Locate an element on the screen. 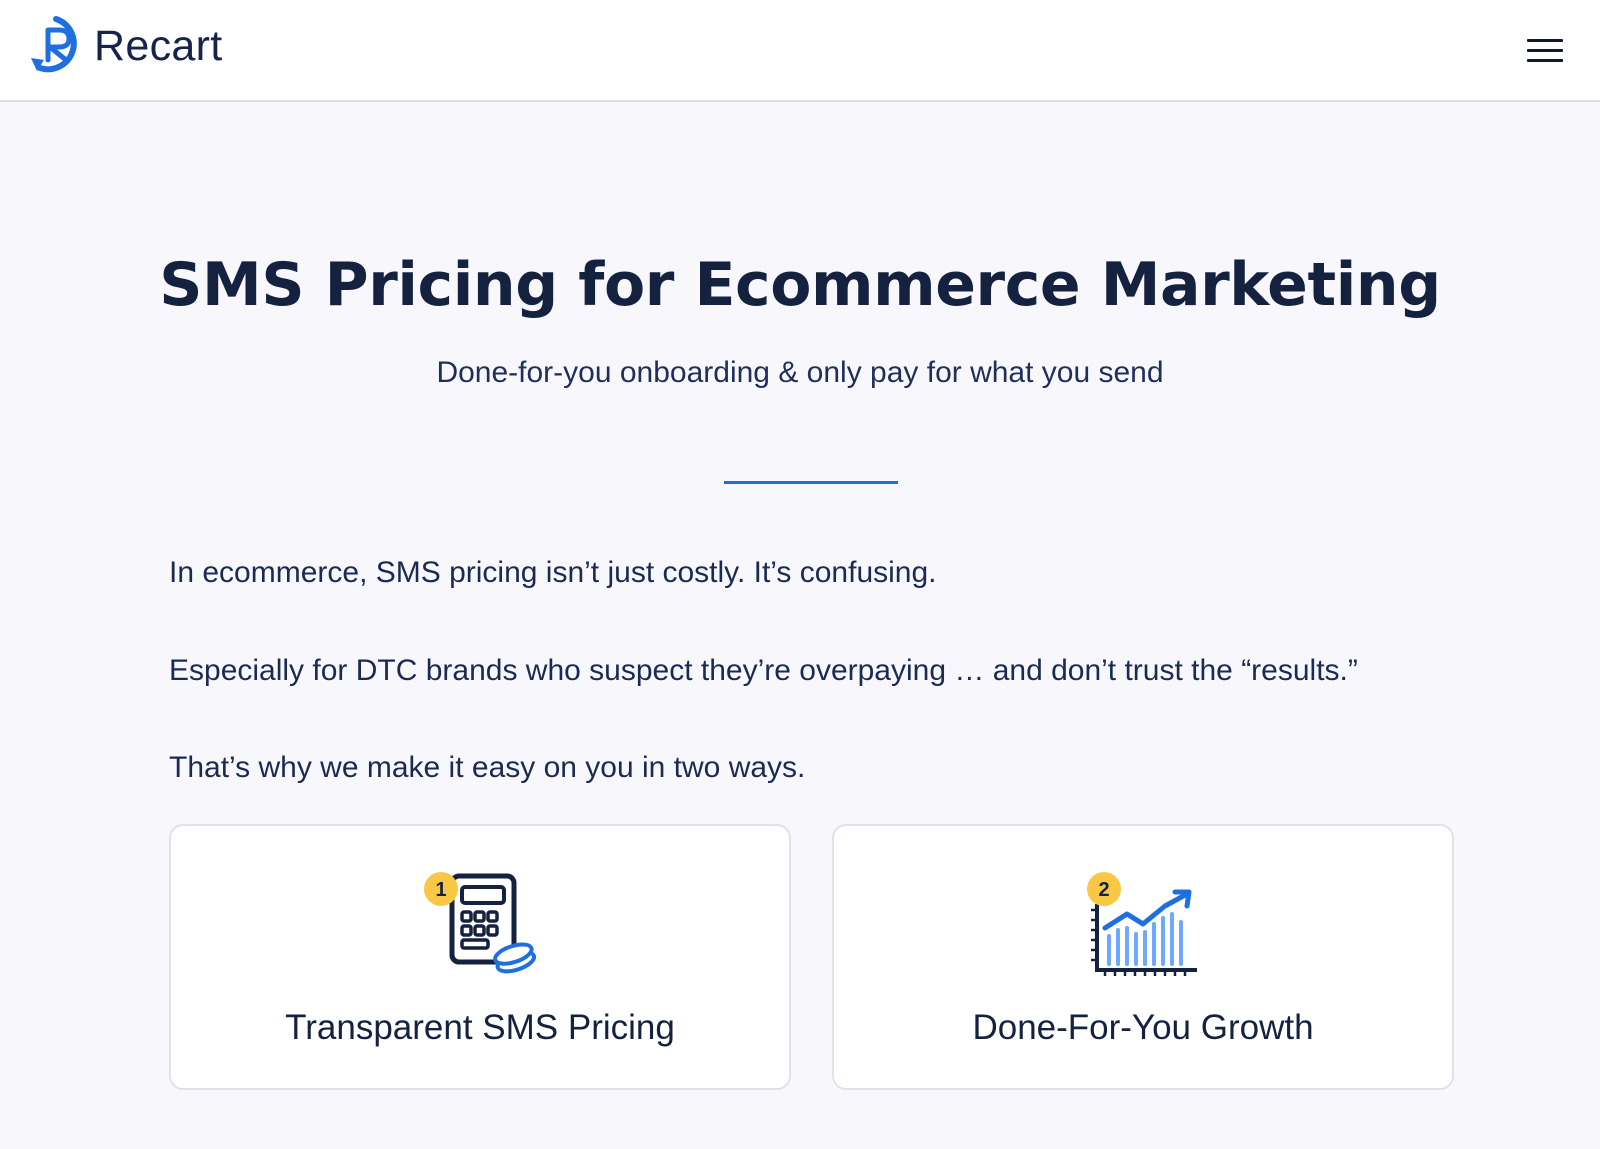  card-badge-2: 2 is located at coordinates (1103, 890).